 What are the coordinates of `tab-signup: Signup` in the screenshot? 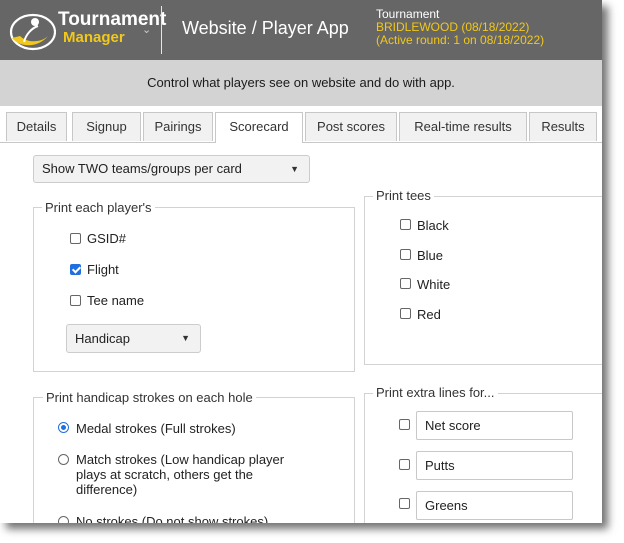 It's located at (106, 126).